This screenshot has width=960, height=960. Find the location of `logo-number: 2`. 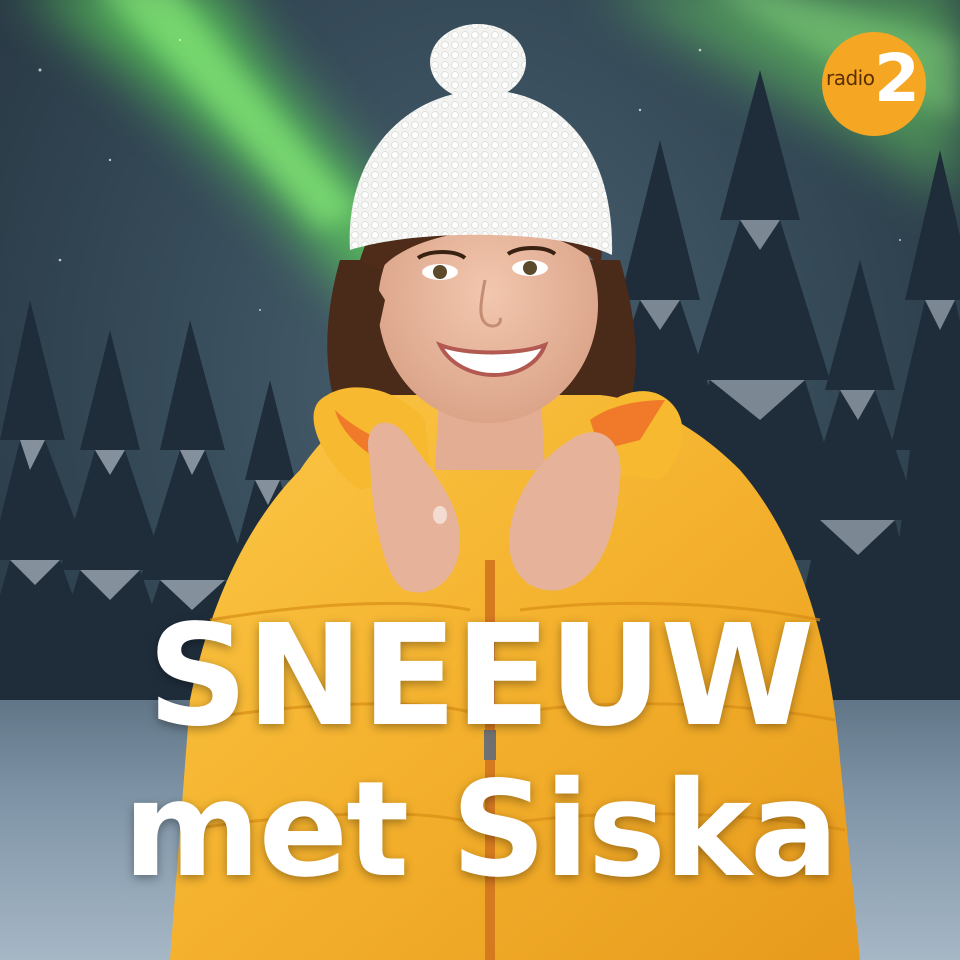

logo-number: 2 is located at coordinates (897, 78).